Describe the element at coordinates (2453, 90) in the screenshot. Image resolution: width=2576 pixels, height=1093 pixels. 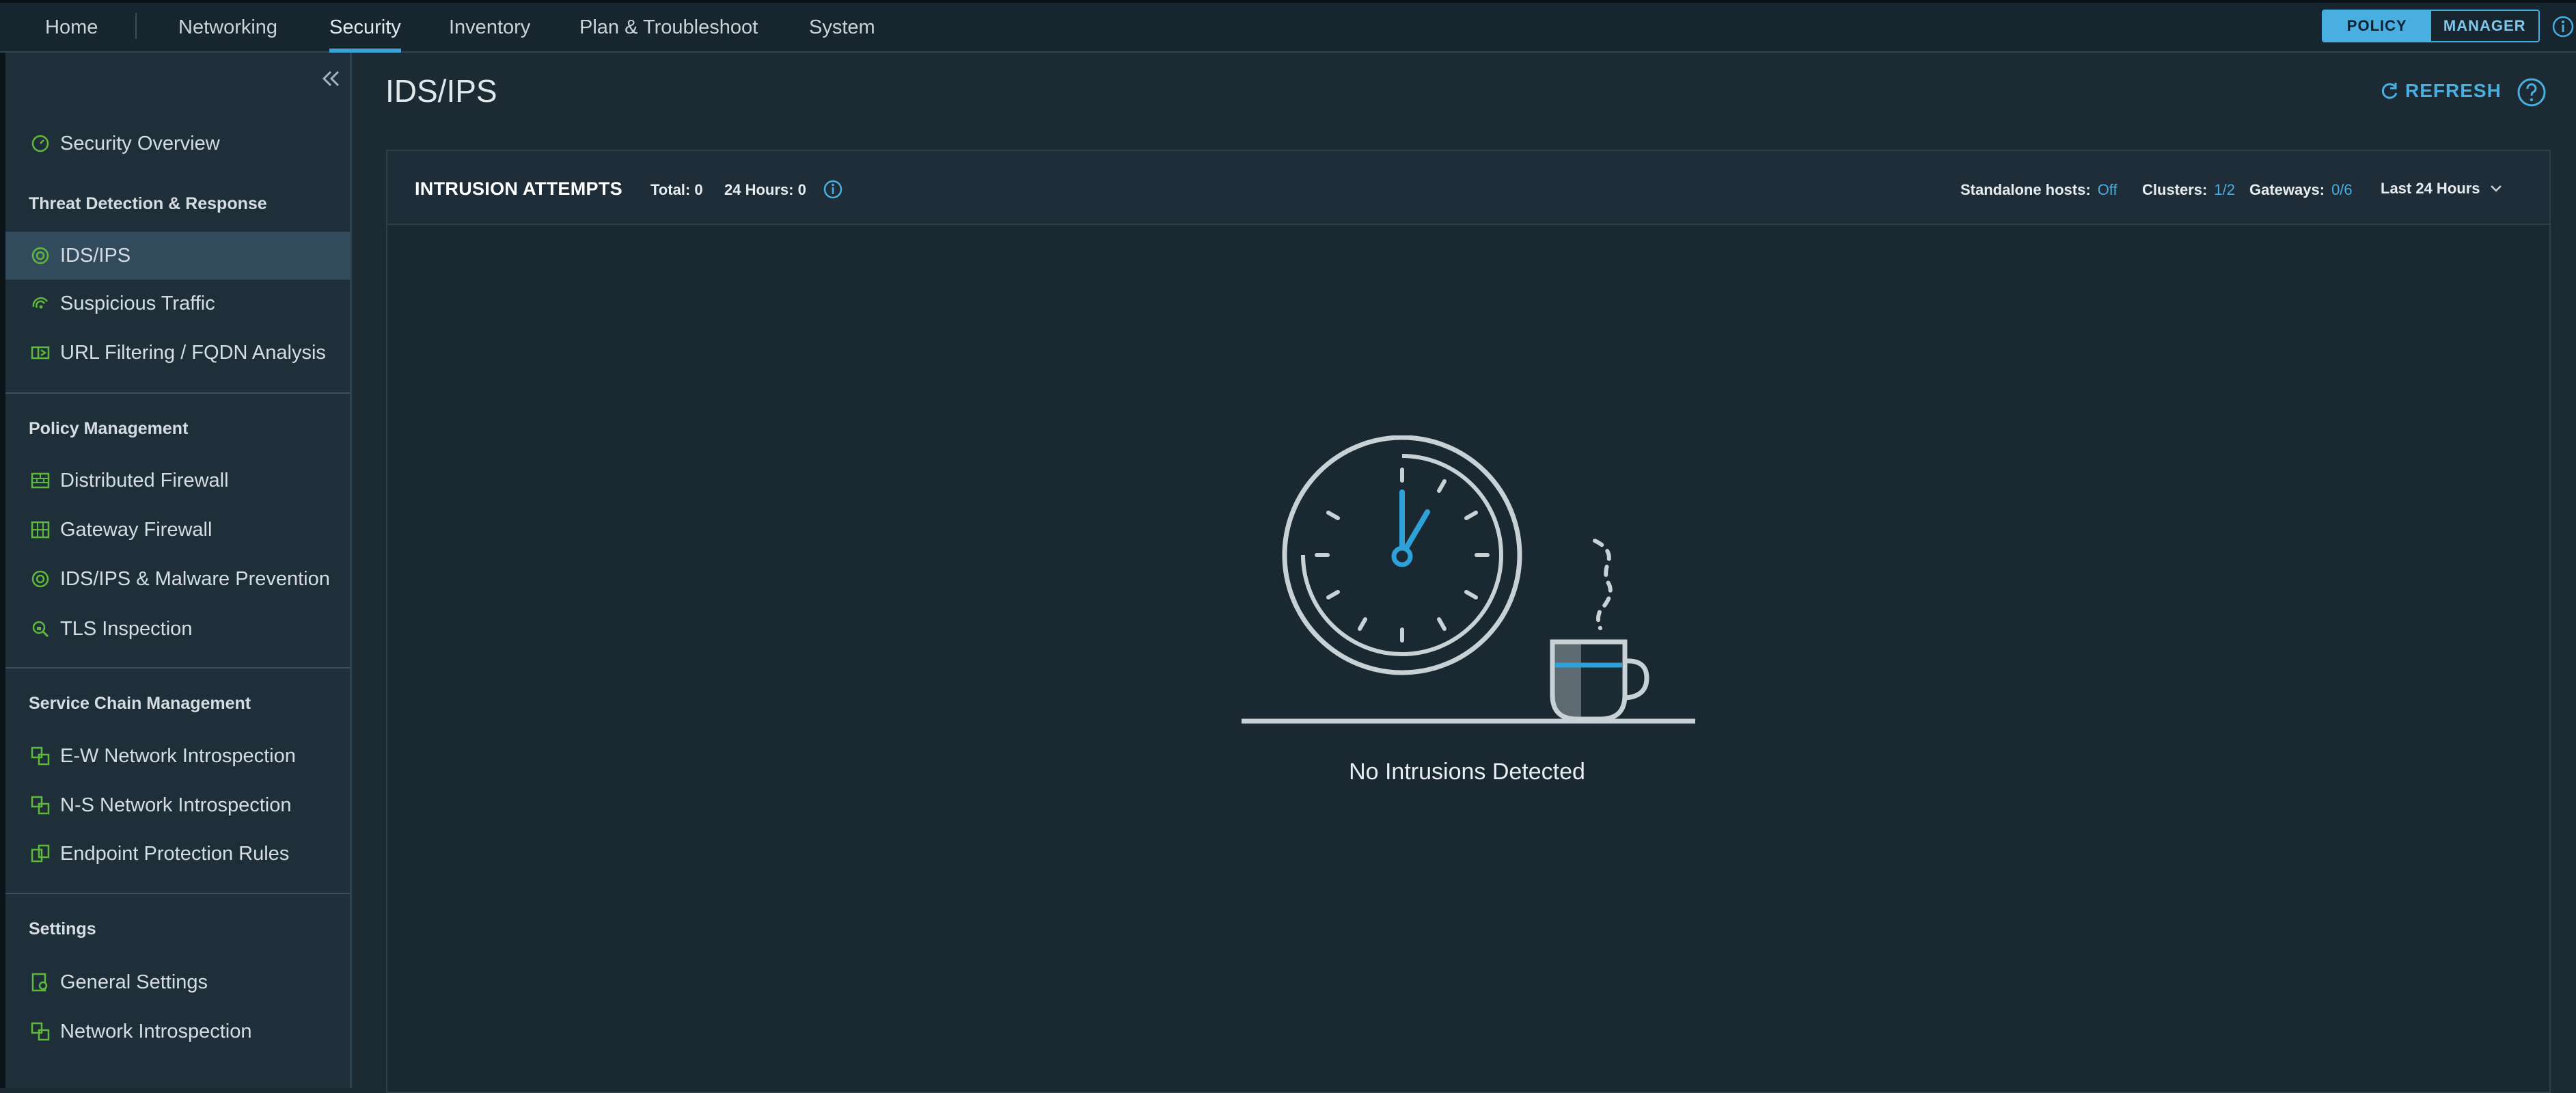
I see `refresh-label: REFRESH` at that location.